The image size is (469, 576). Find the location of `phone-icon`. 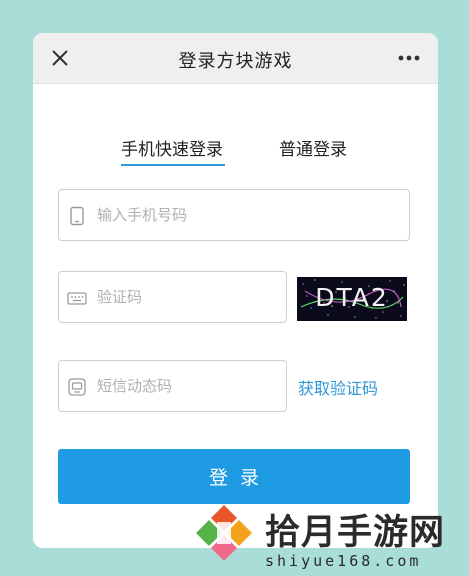

phone-icon is located at coordinates (77, 216).